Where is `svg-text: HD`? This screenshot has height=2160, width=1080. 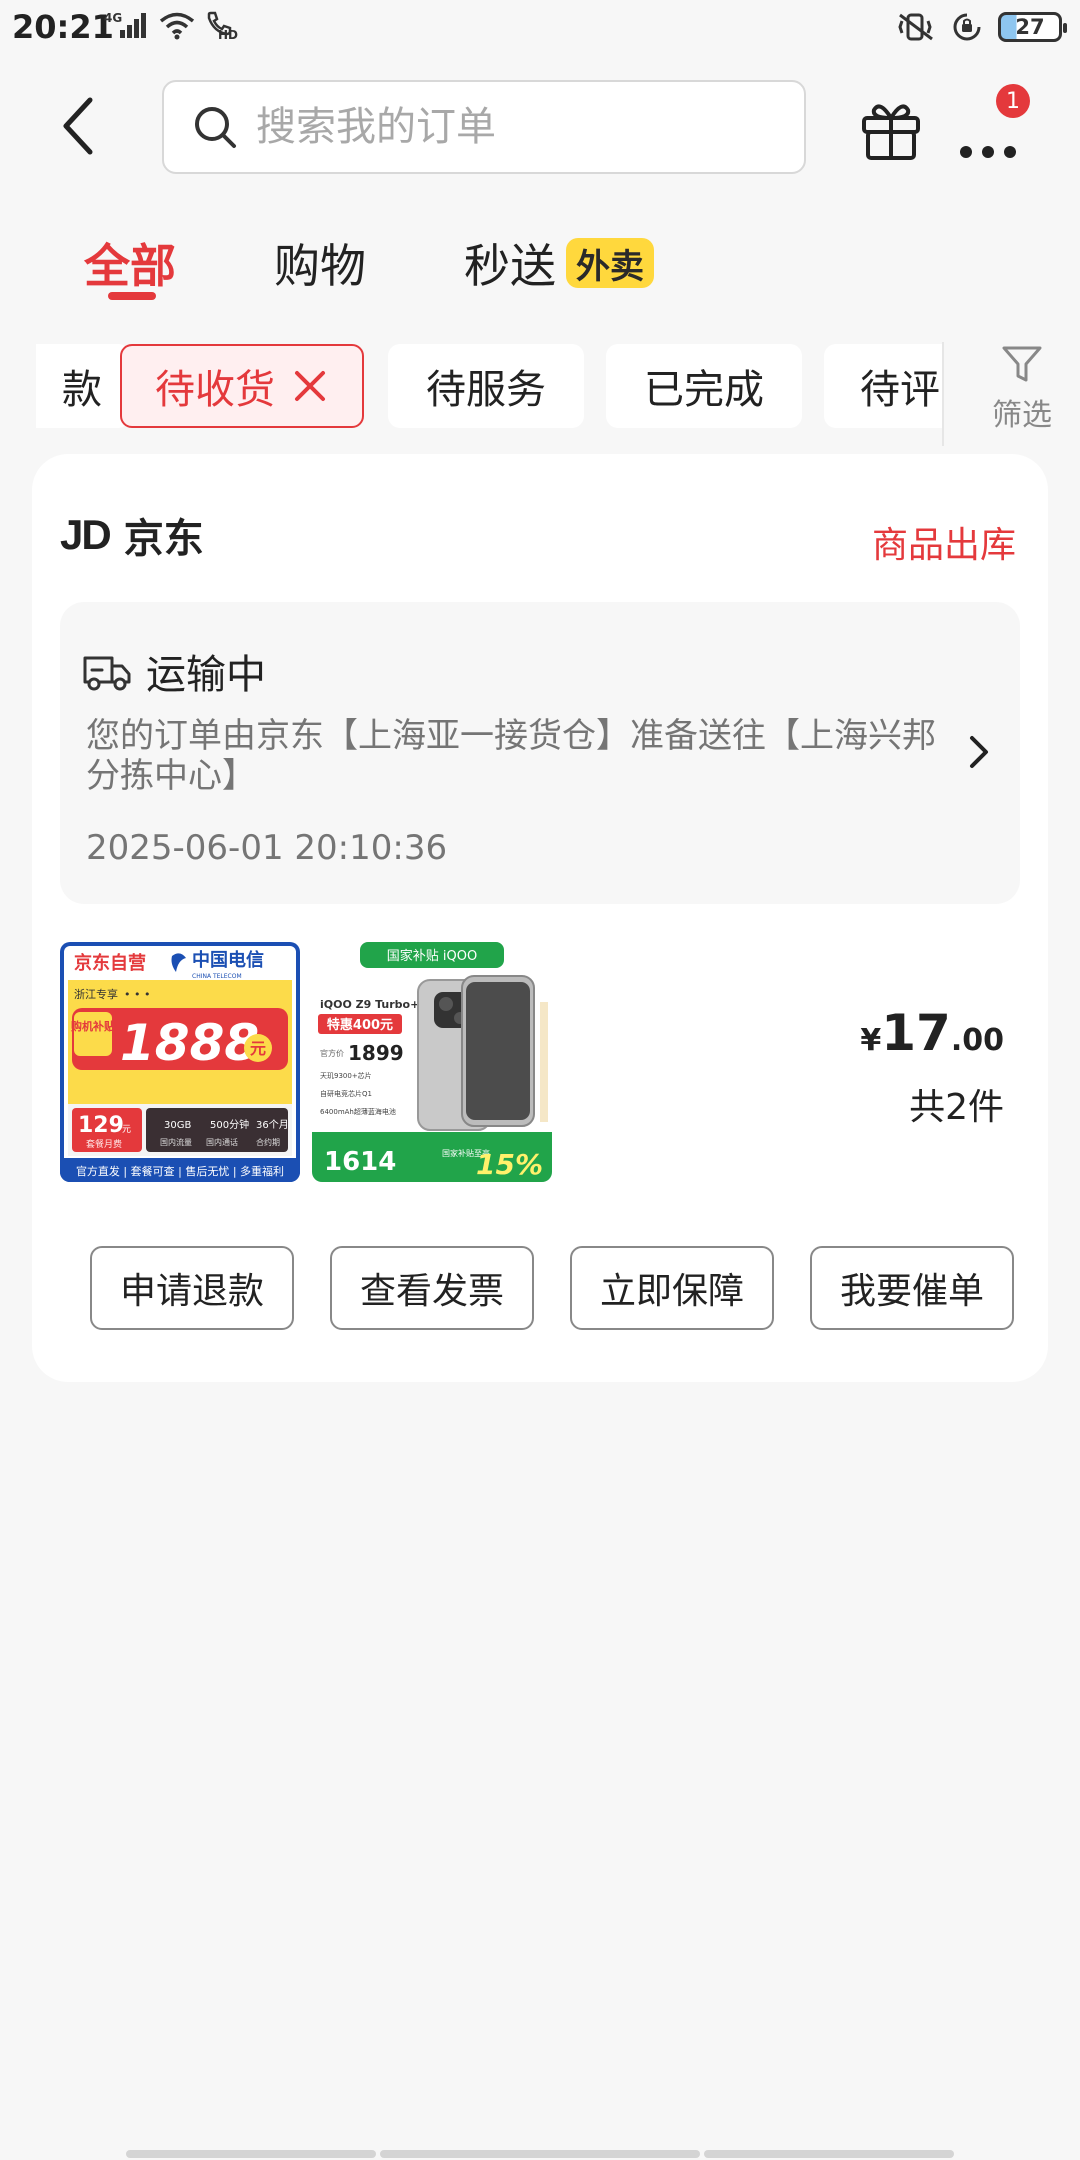 svg-text: HD is located at coordinates (228, 34).